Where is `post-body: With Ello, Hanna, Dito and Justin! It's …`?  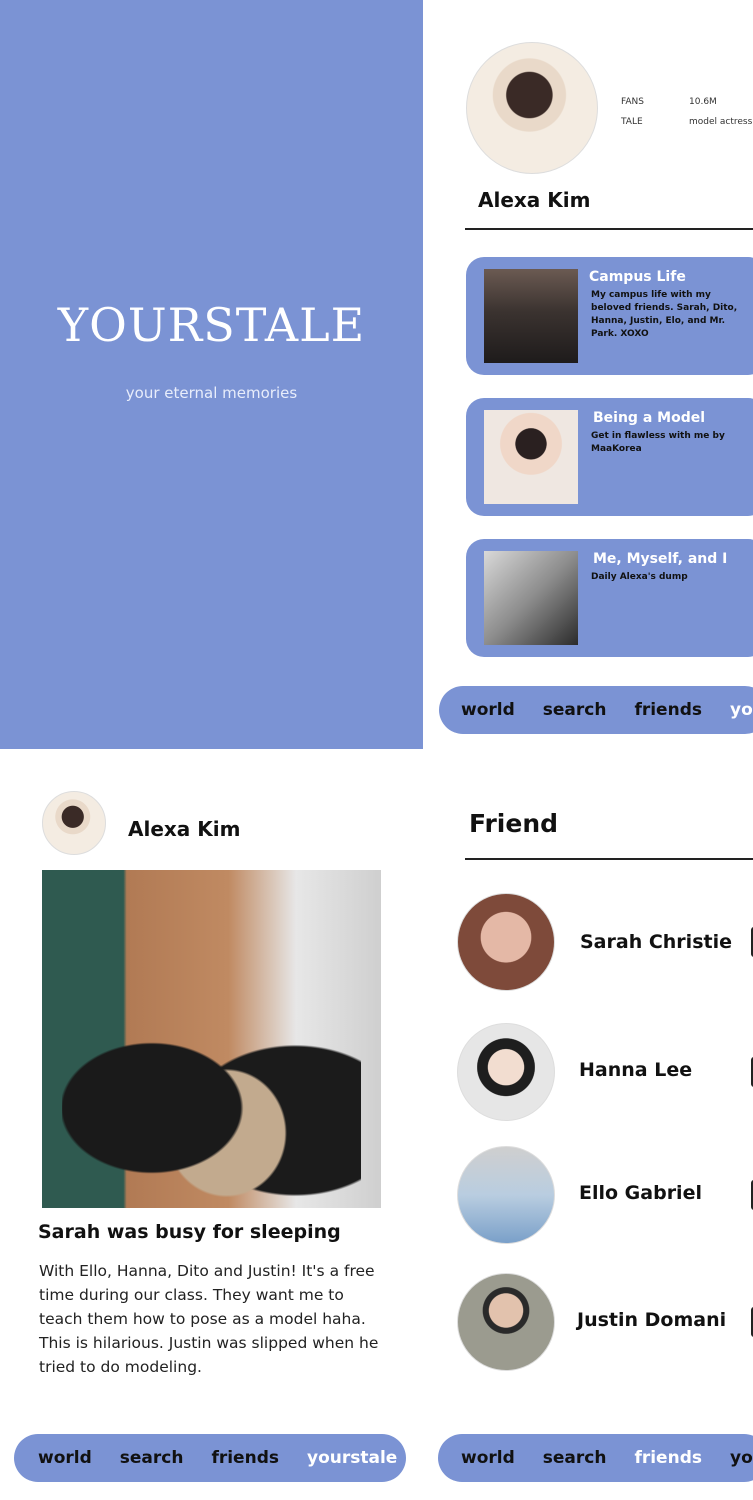
post-body: With Ello, Hanna, Dito and Justin! It's … is located at coordinates (209, 1319).